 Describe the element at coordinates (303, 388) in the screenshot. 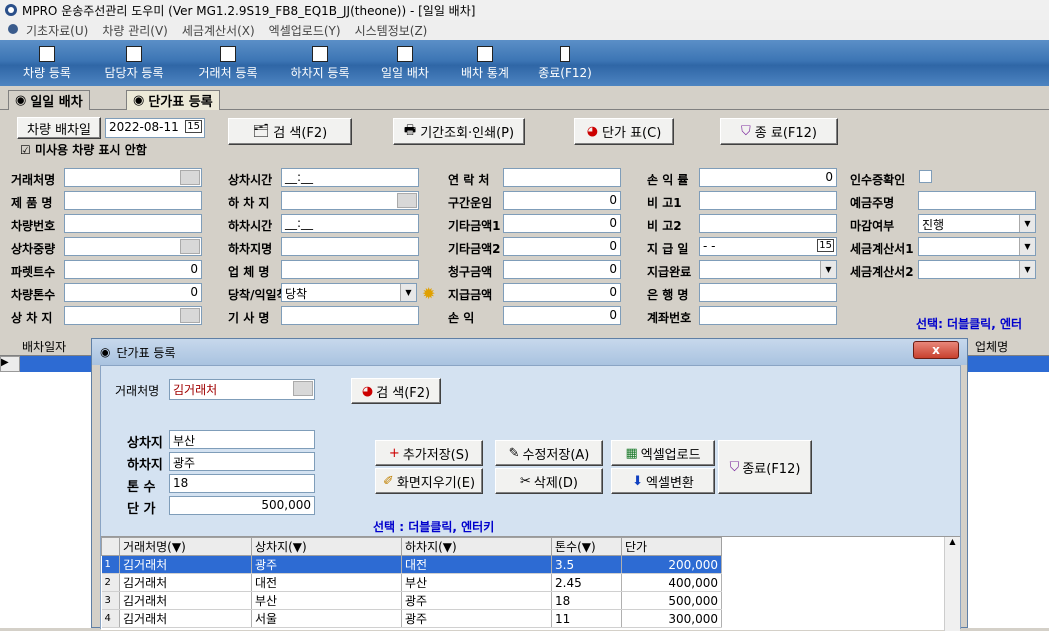

I see `client-lookup-button` at that location.